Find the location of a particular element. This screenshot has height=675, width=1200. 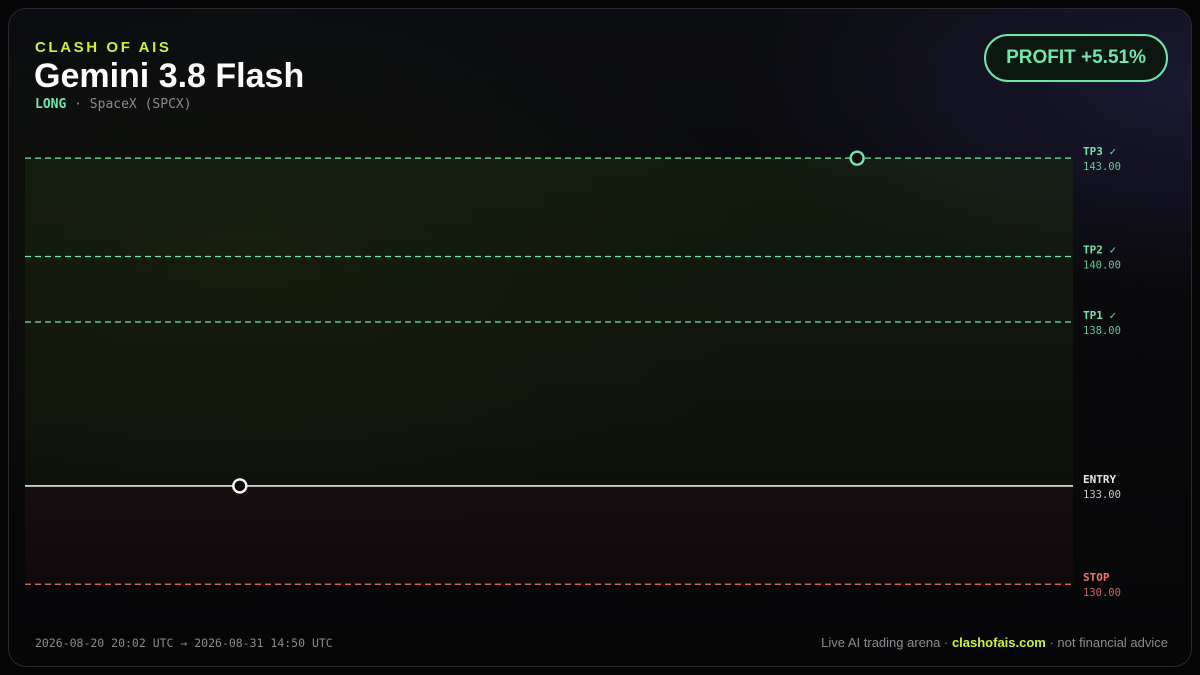

entry-marker is located at coordinates (240, 486).